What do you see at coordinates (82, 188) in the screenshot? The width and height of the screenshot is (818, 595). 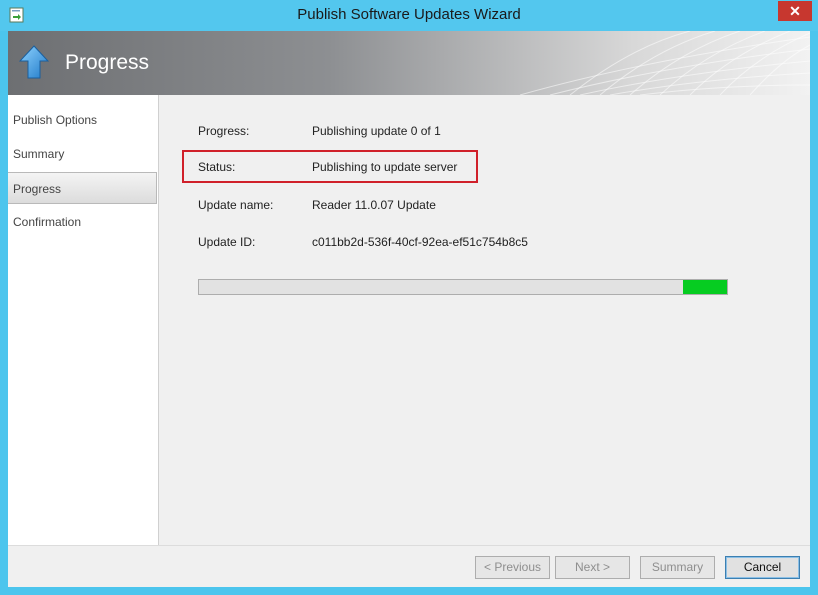 I see `sidebar-item-progress: Progress` at bounding box center [82, 188].